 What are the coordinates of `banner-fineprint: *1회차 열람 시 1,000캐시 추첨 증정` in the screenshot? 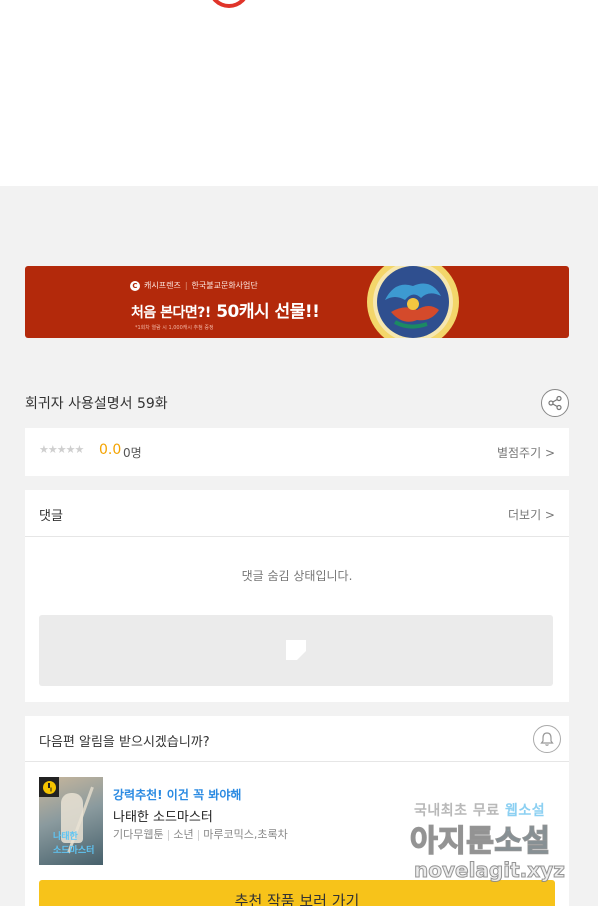 It's located at (174, 328).